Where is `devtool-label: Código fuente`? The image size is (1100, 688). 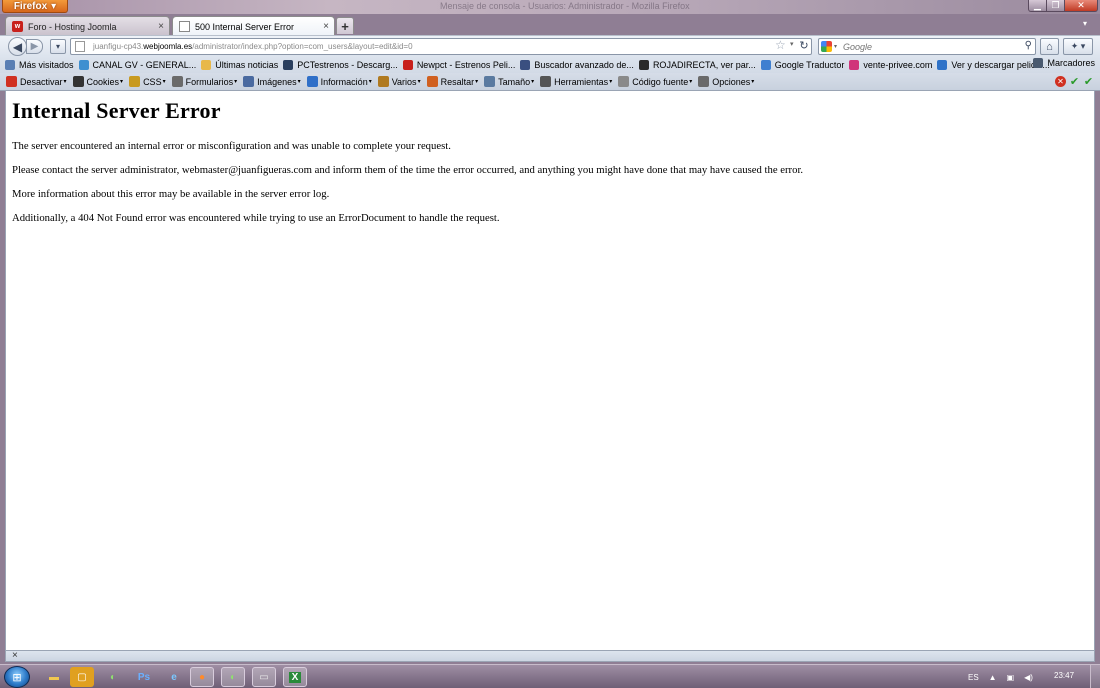
devtool-label: Código fuente is located at coordinates (660, 81).